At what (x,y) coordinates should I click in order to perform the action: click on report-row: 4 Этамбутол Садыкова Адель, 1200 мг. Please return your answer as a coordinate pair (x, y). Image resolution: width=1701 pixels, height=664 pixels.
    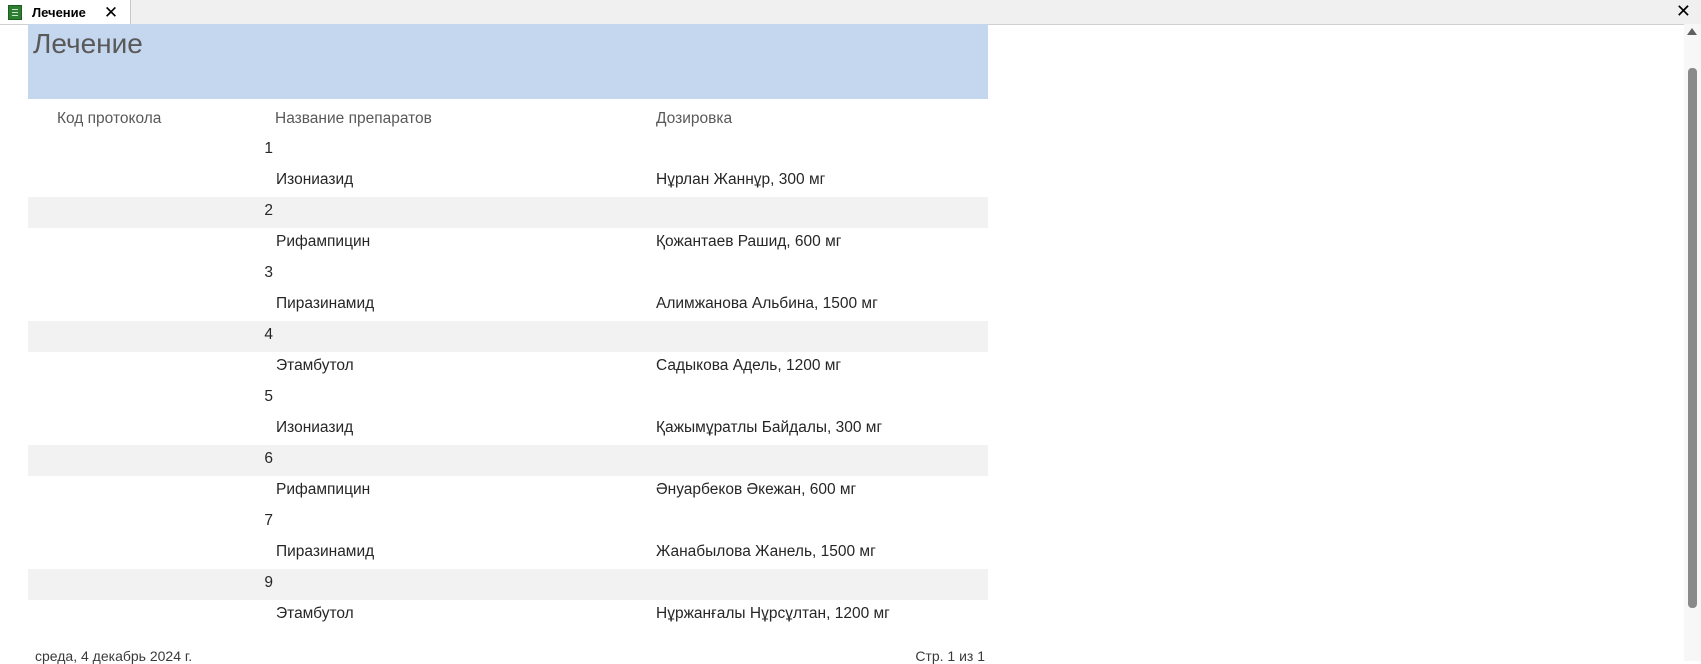
    Looking at the image, I should click on (508, 352).